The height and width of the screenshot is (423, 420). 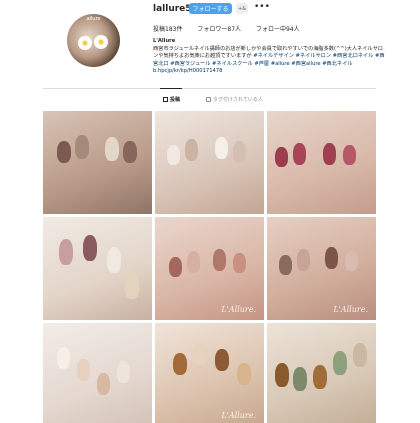 What do you see at coordinates (242, 8) in the screenshot?
I see `suggest-button: +&` at bounding box center [242, 8].